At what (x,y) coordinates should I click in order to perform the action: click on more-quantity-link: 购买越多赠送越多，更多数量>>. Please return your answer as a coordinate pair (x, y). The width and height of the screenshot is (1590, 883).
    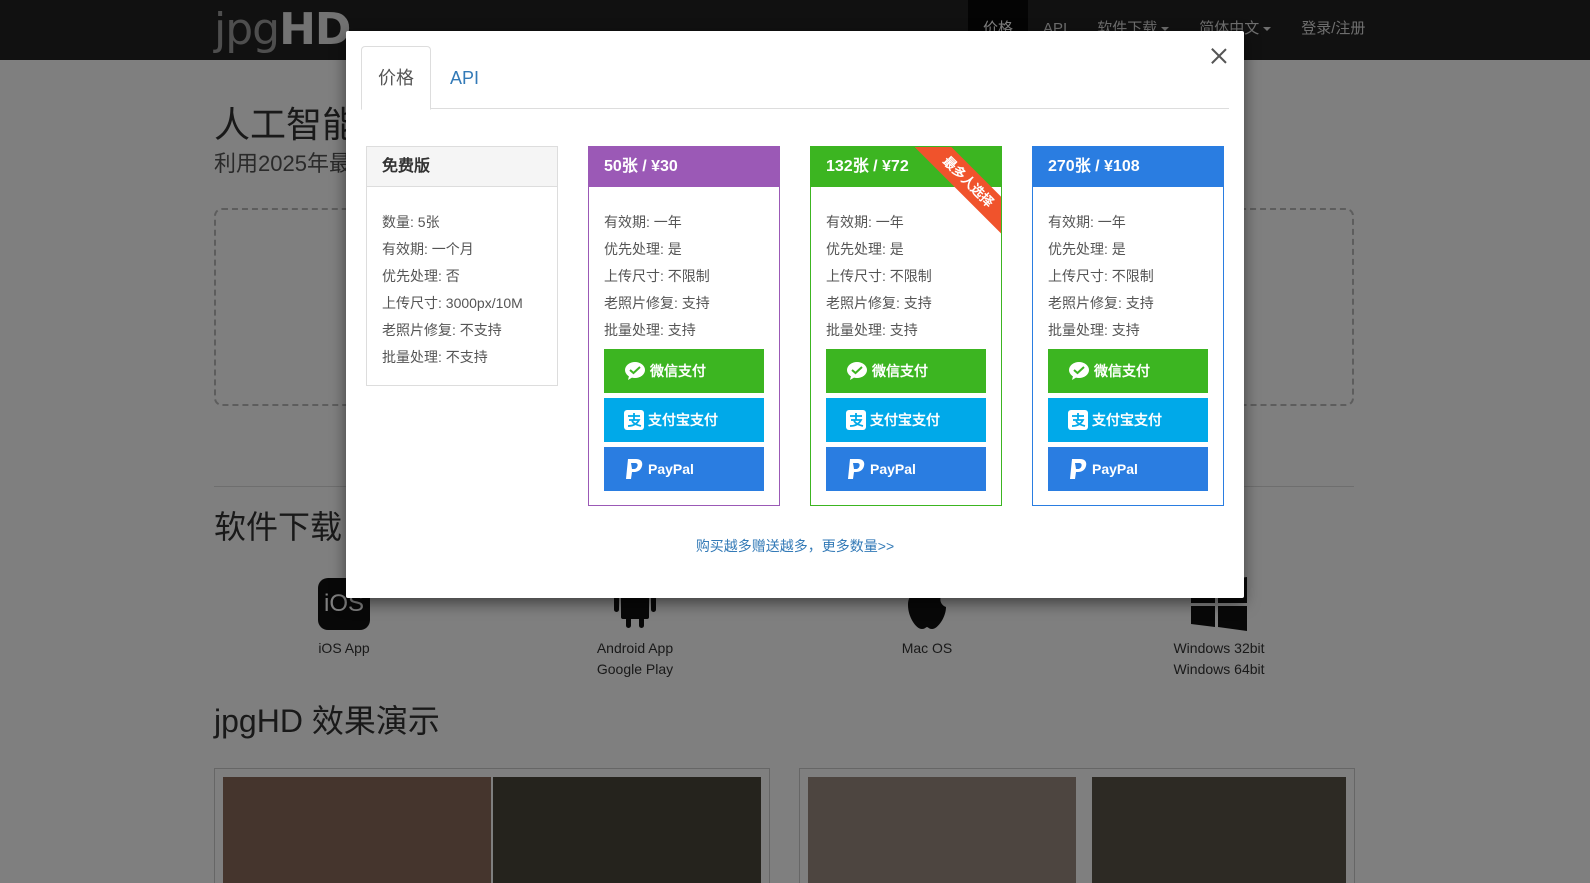
    Looking at the image, I should click on (795, 546).